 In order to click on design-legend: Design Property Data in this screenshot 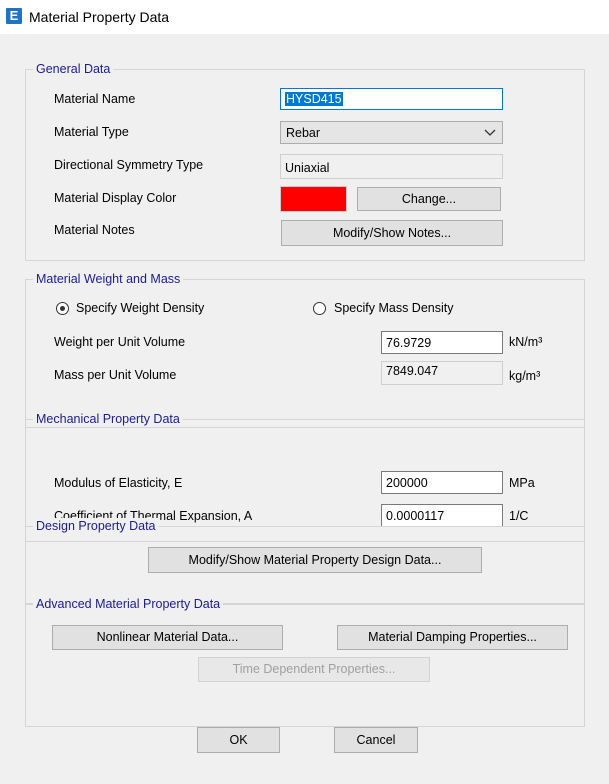, I will do `click(96, 526)`.